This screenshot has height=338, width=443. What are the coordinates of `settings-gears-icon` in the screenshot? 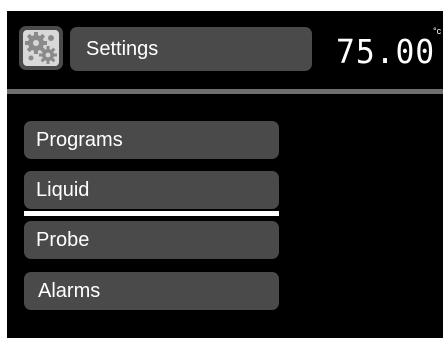 It's located at (41, 48).